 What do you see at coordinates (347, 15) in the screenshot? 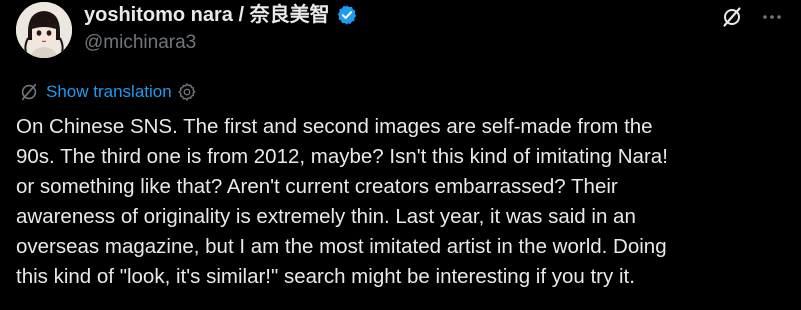
I see `verified-badge-icon` at bounding box center [347, 15].